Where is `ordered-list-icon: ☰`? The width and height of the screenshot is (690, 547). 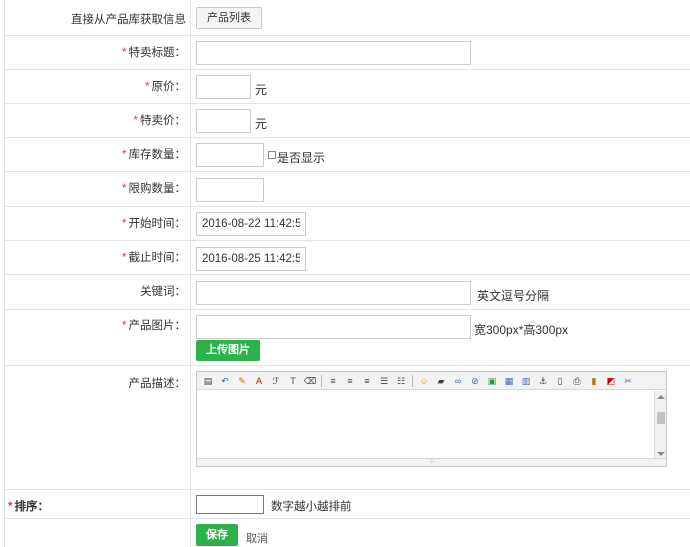 ordered-list-icon: ☰ is located at coordinates (384, 381).